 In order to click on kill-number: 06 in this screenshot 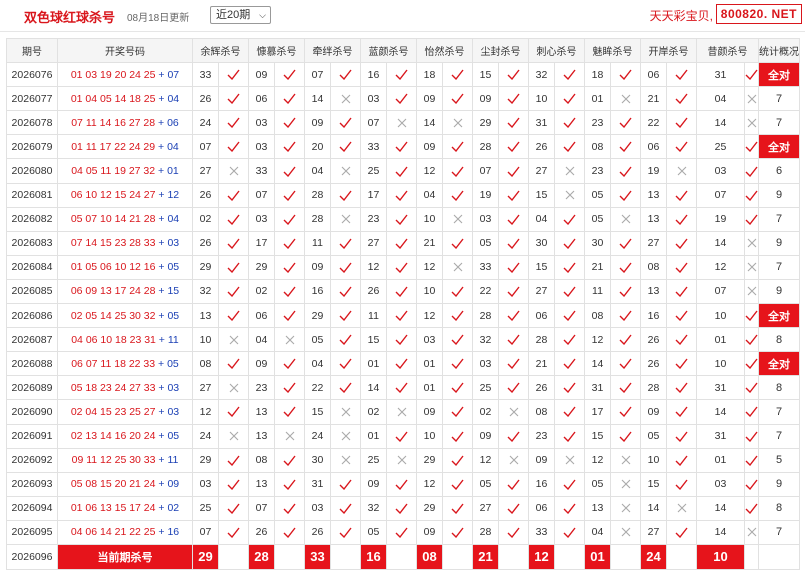, I will do `click(653, 75)`.